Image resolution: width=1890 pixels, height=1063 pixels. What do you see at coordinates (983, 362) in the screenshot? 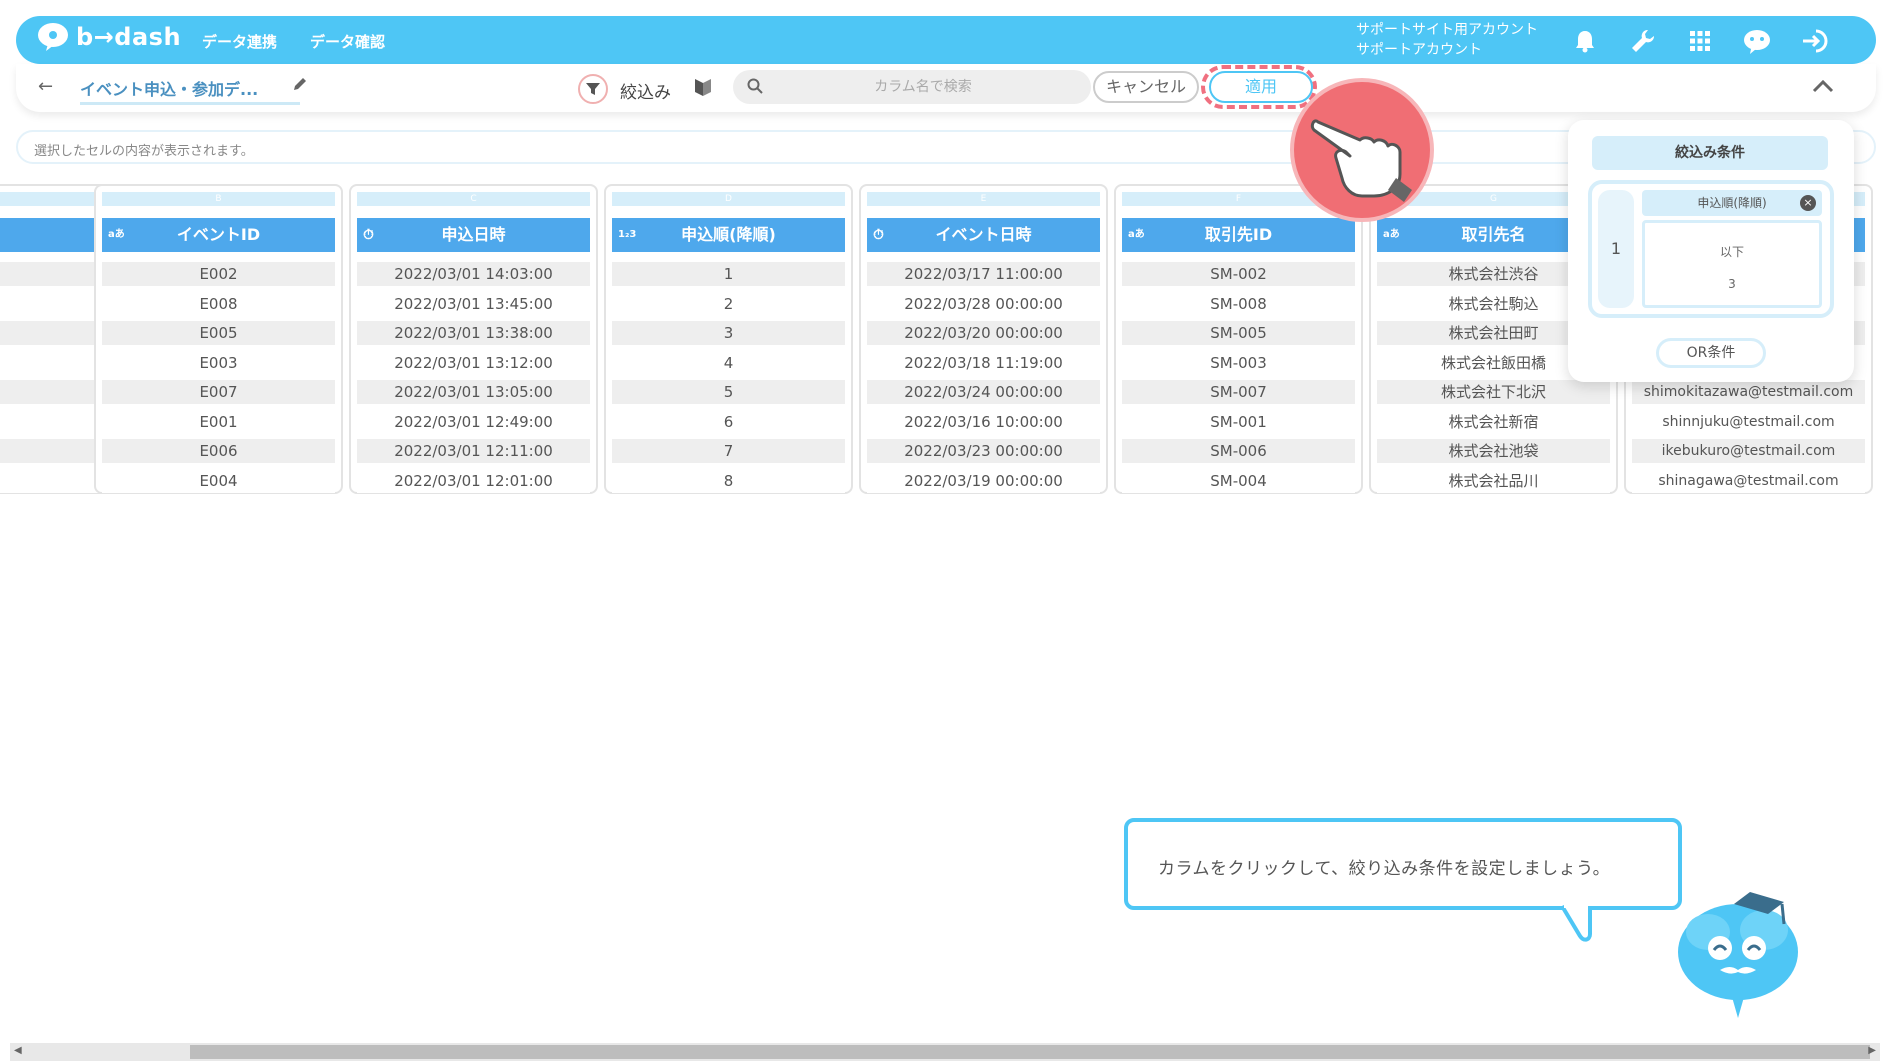
I see `table-cell: 2022/03/18 11:19:00` at bounding box center [983, 362].